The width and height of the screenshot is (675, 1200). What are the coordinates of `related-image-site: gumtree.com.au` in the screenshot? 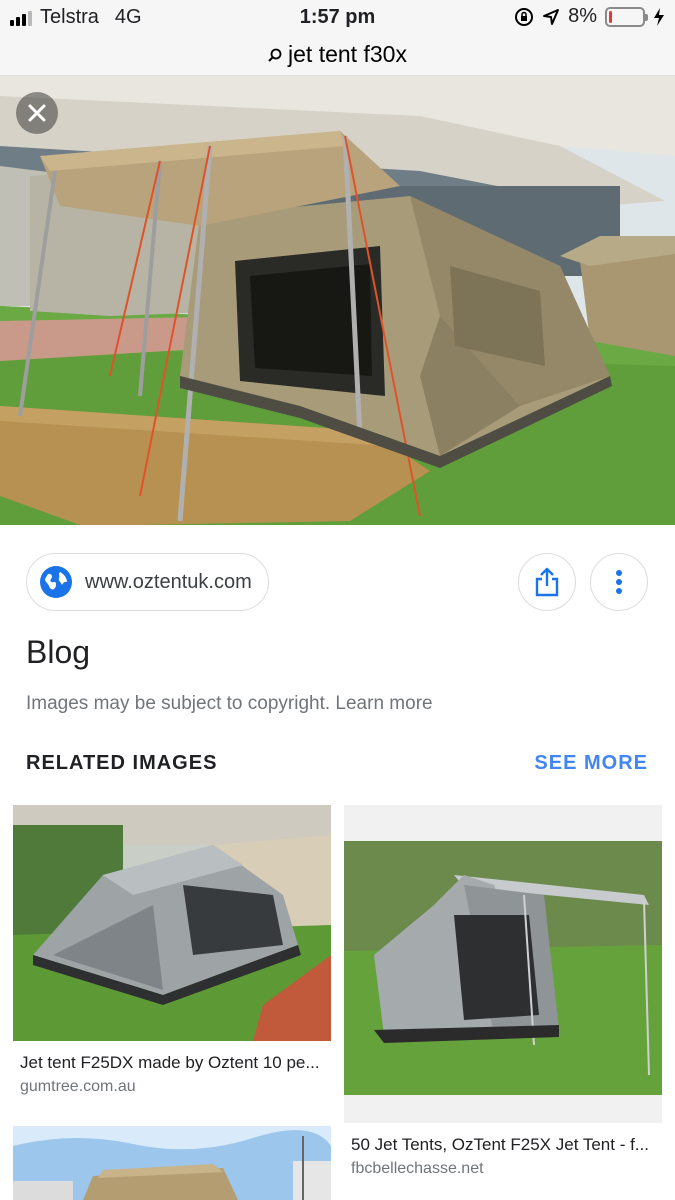 It's located at (78, 1086).